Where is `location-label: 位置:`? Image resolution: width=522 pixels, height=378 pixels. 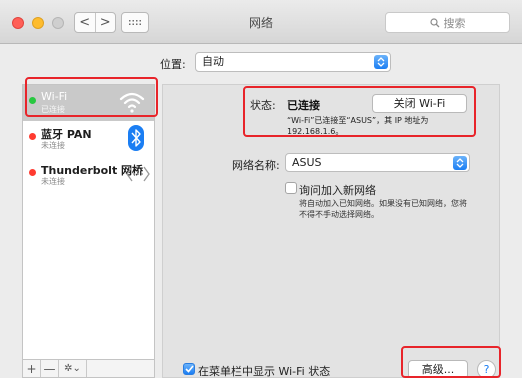
location-label: 位置: is located at coordinates (173, 64).